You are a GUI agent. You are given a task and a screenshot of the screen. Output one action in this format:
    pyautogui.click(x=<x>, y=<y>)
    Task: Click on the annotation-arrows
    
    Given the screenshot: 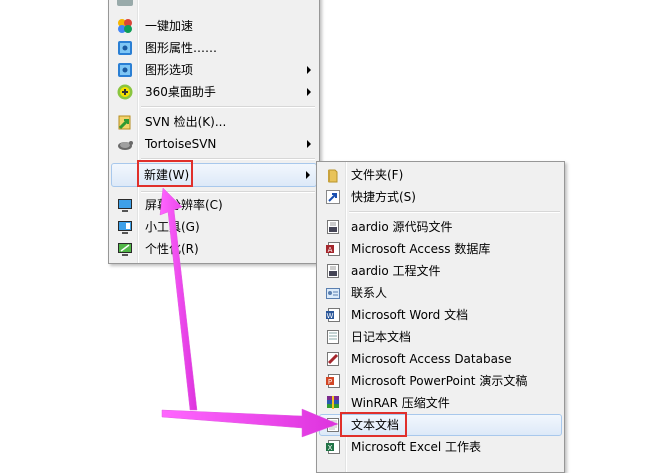 What is the action you would take?
    pyautogui.click(x=249, y=312)
    